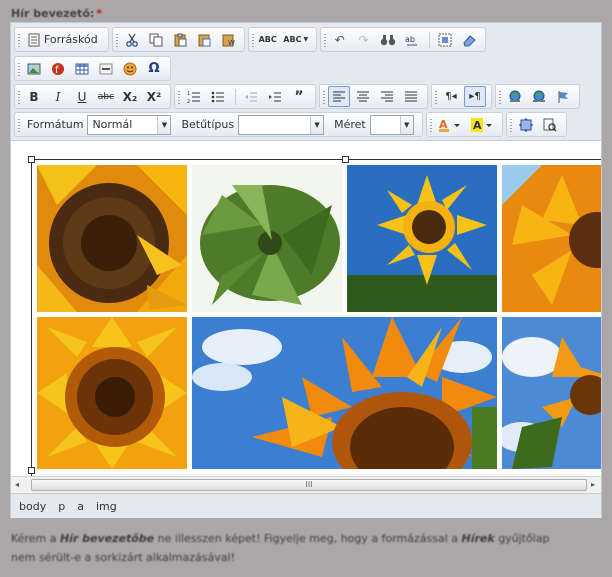 Image resolution: width=612 pixels, height=577 pixels. I want to click on toolbar-group-colors: A A, so click(464, 124).